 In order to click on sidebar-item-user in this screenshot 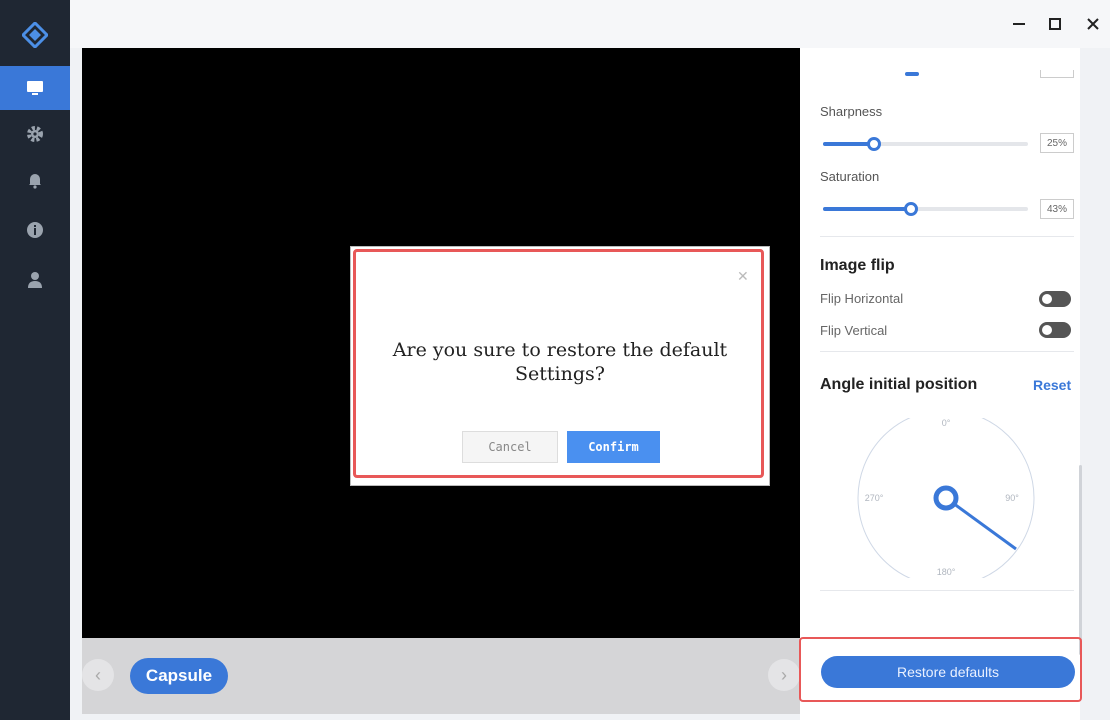, I will do `click(35, 280)`.